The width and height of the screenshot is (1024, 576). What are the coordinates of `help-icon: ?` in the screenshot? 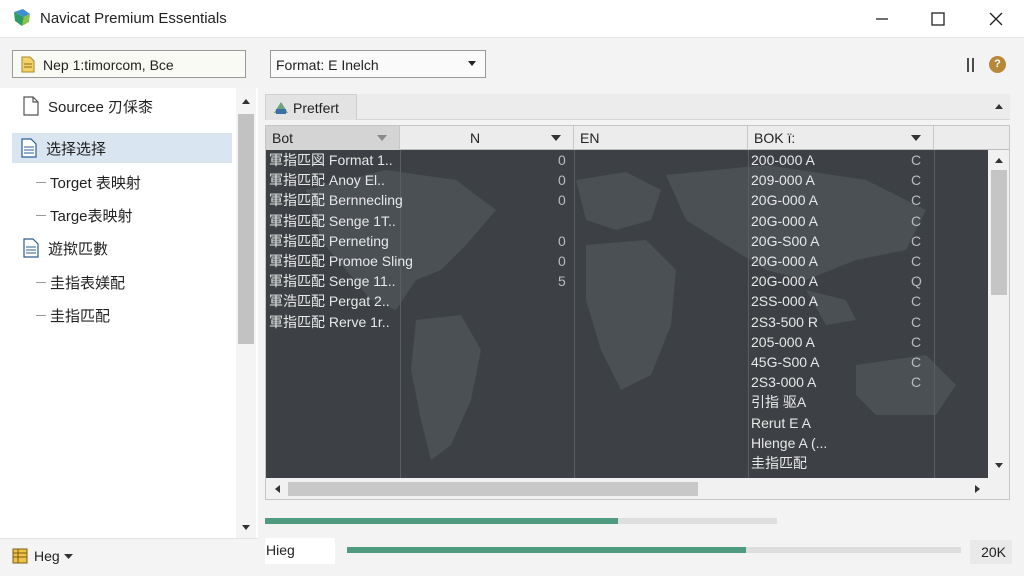 It's located at (997, 64).